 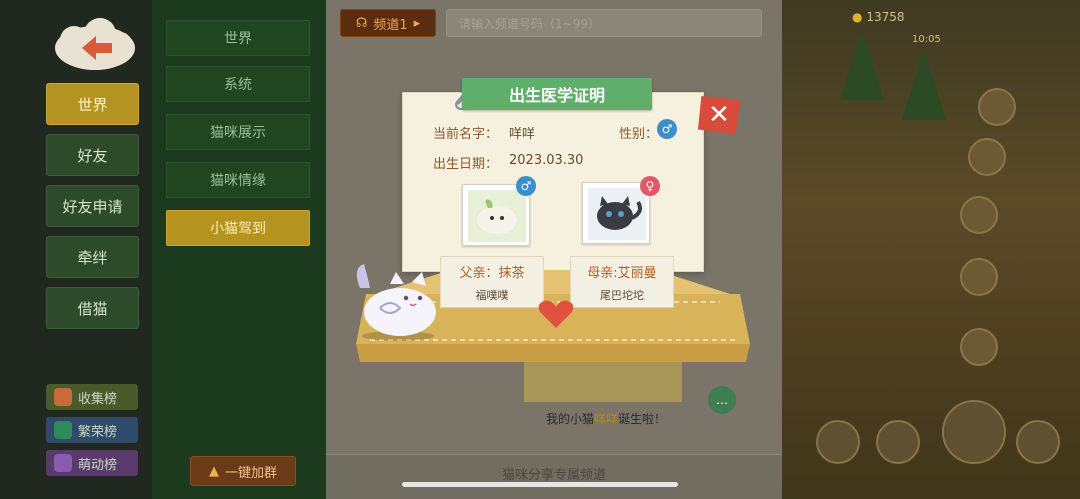 I want to click on headset-icon: ☊, so click(x=361, y=23).